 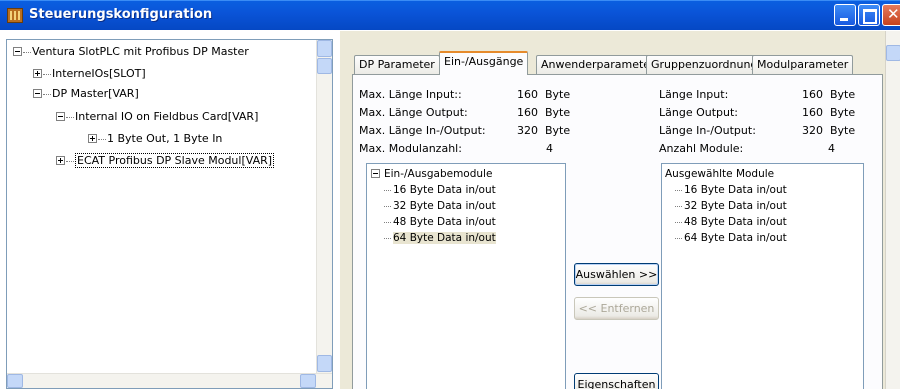 What do you see at coordinates (803, 64) in the screenshot?
I see `tab-modulparameter: Modulparameter` at bounding box center [803, 64].